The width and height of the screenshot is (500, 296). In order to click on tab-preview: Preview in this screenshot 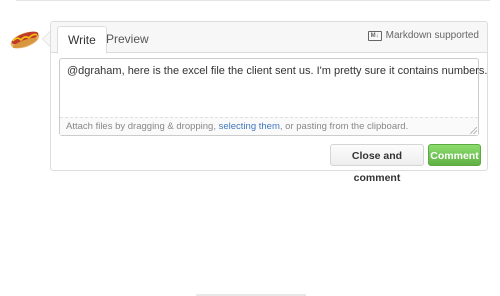, I will do `click(127, 39)`.